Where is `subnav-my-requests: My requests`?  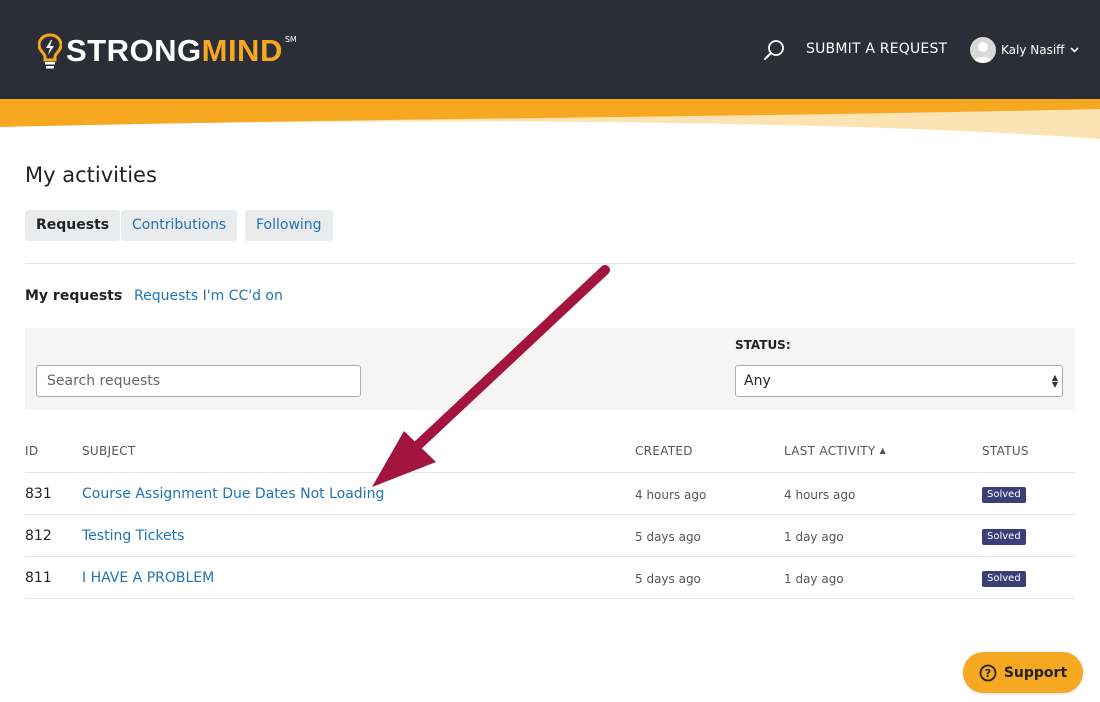 subnav-my-requests: My requests is located at coordinates (74, 296).